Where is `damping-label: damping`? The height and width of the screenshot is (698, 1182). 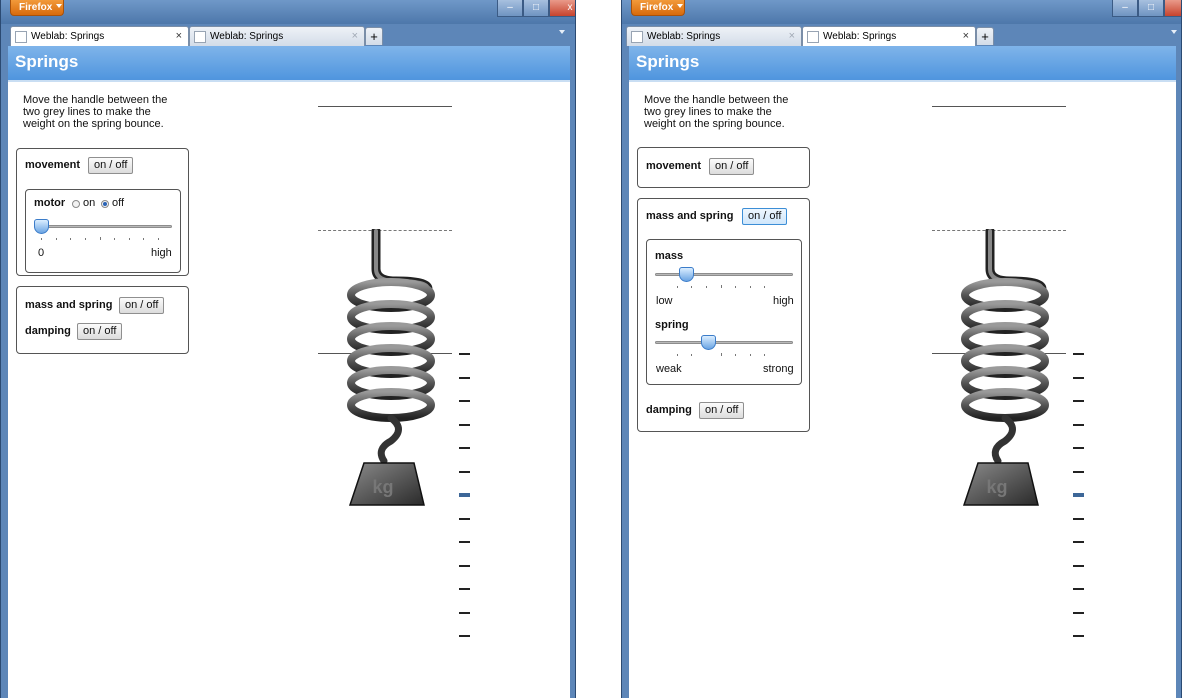 damping-label: damping is located at coordinates (48, 331).